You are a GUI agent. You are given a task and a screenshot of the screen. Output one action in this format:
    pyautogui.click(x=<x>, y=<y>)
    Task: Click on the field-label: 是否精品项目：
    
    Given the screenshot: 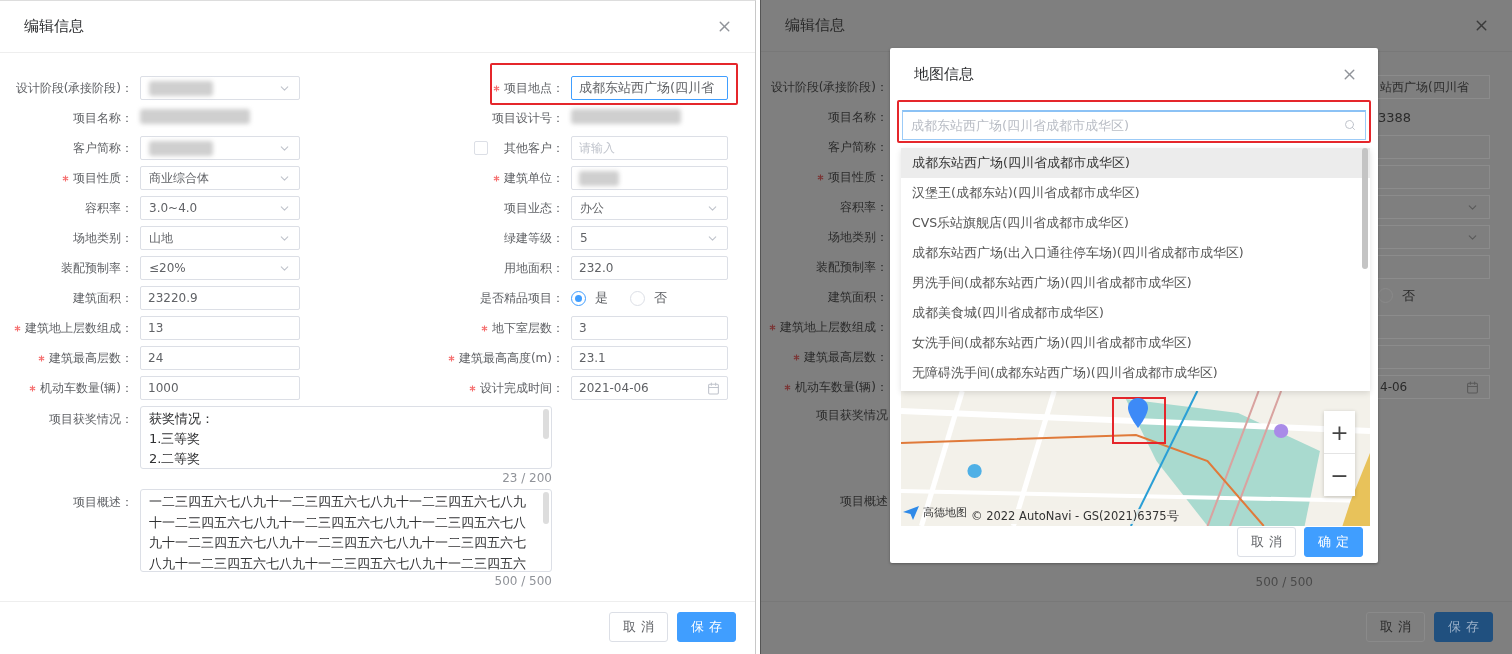 What is the action you would take?
    pyautogui.click(x=522, y=298)
    